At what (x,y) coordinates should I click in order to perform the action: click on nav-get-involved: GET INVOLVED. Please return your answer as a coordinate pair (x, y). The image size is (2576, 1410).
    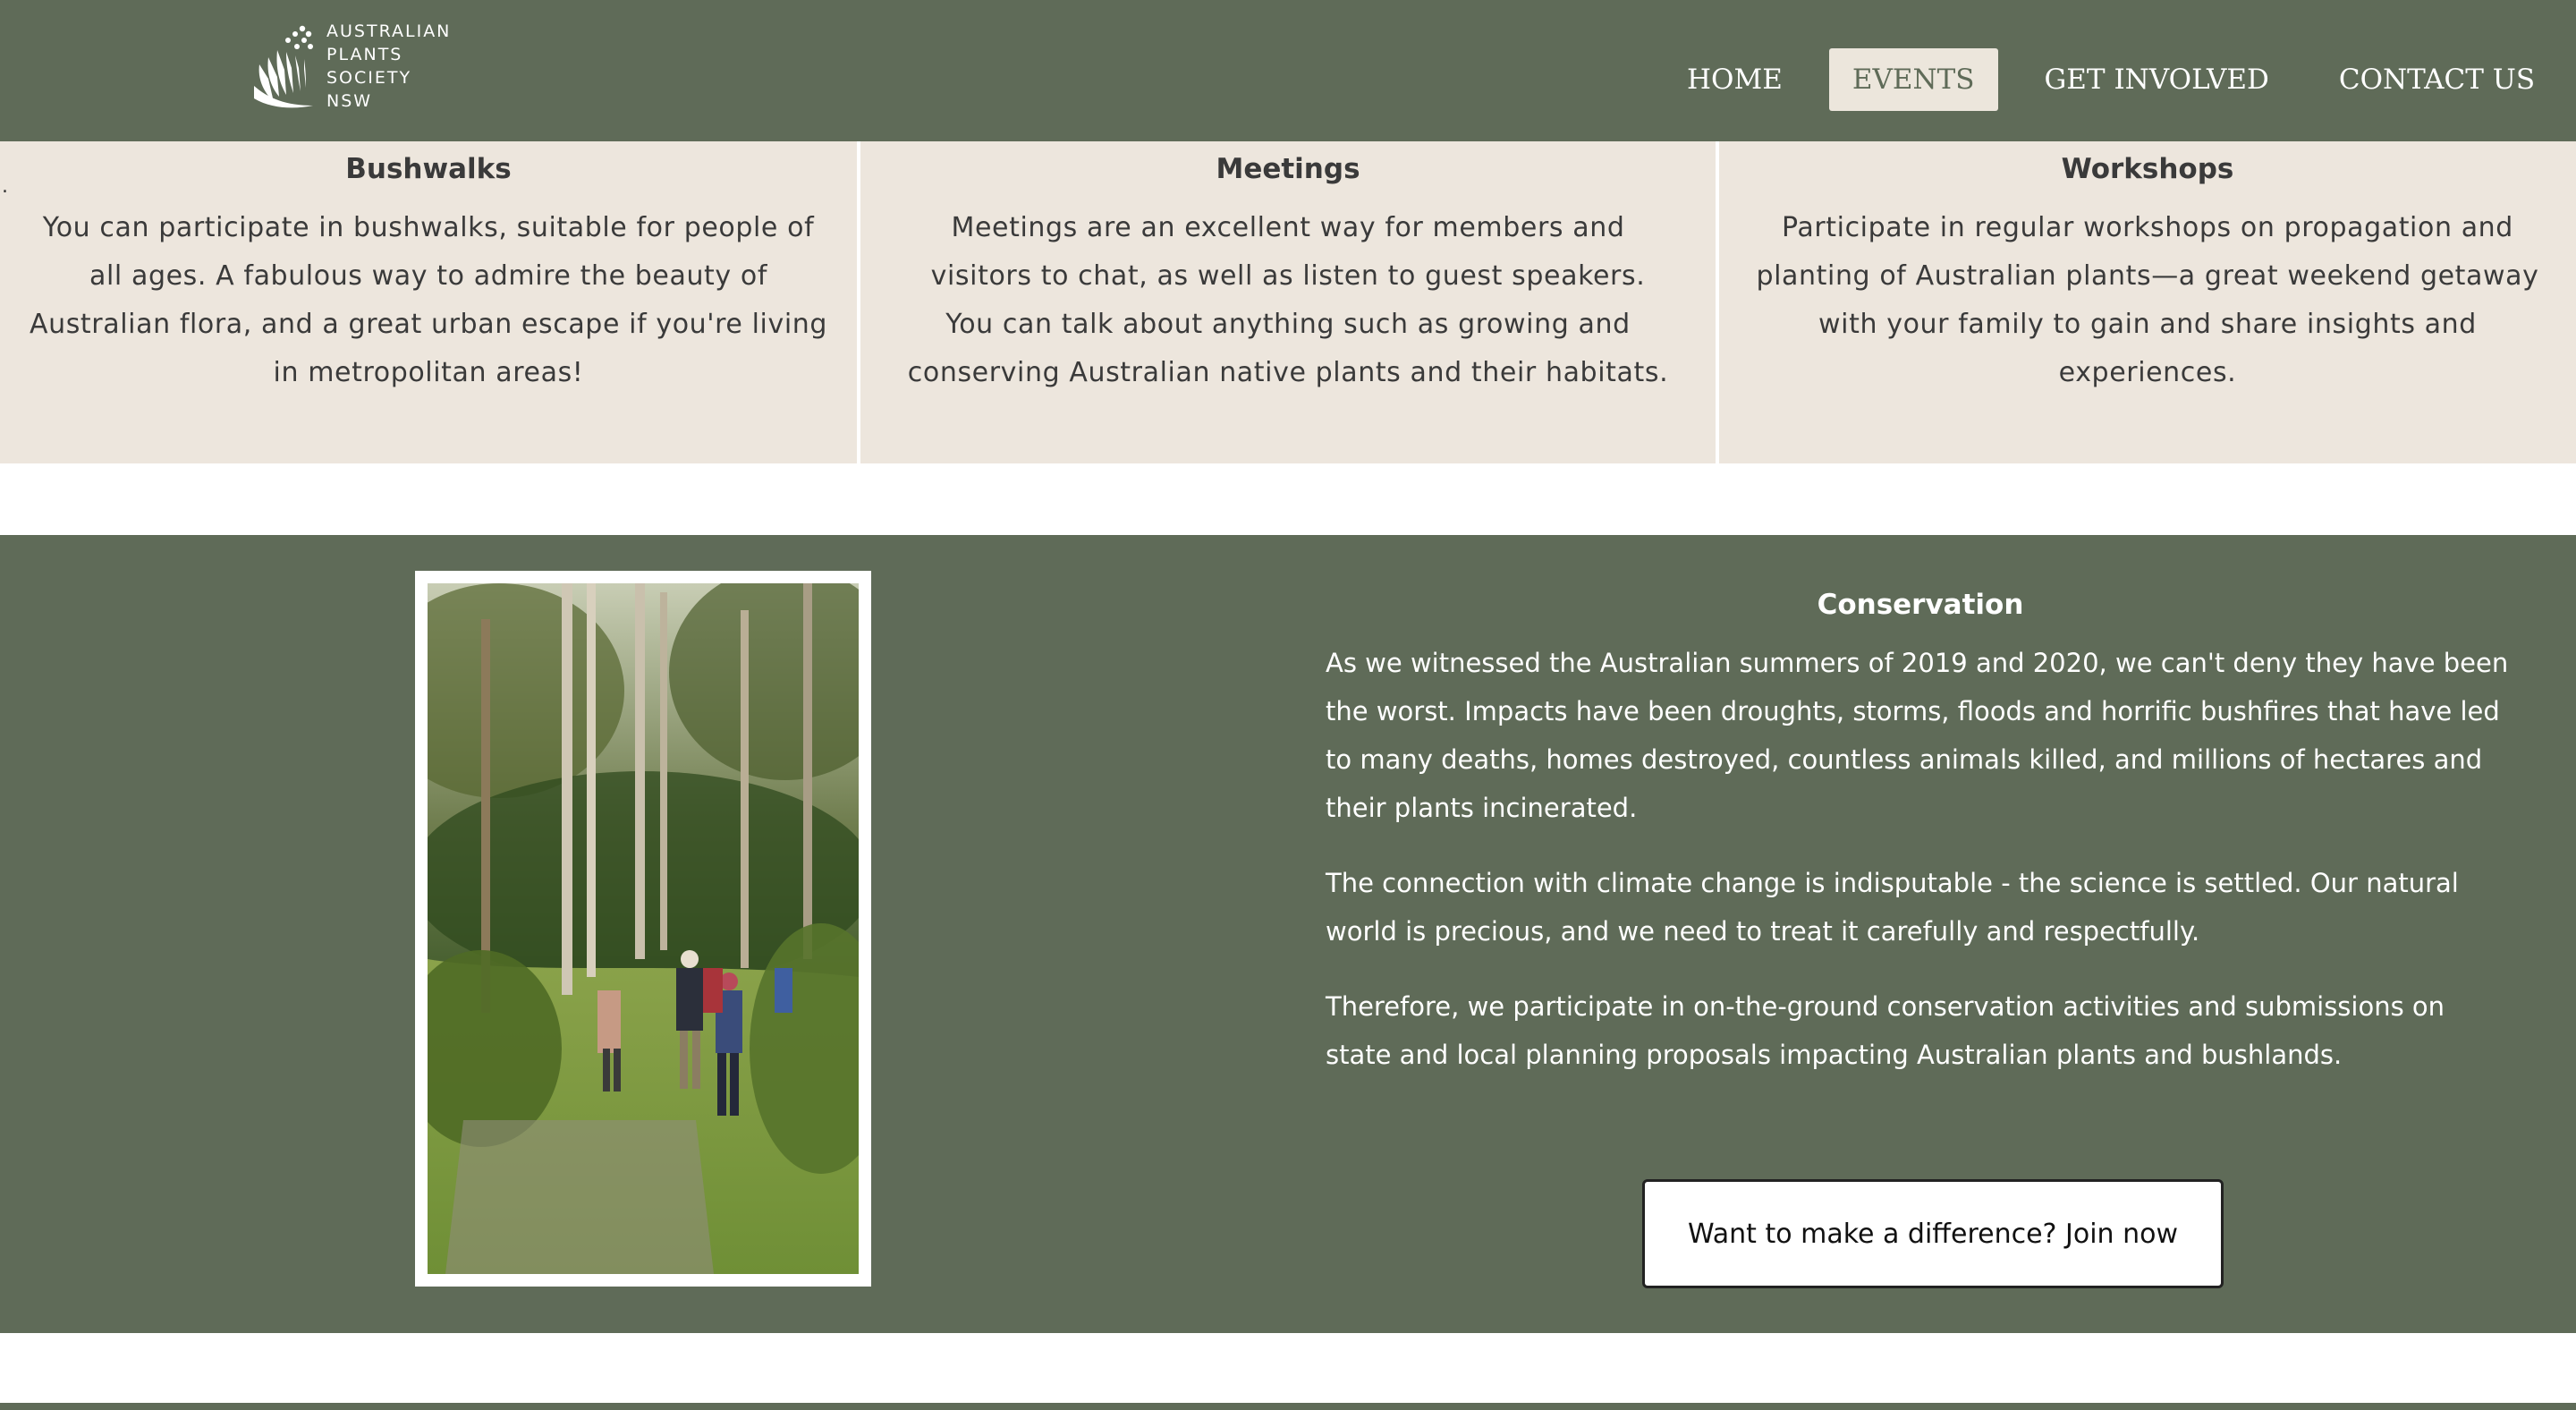
    Looking at the image, I should click on (2156, 80).